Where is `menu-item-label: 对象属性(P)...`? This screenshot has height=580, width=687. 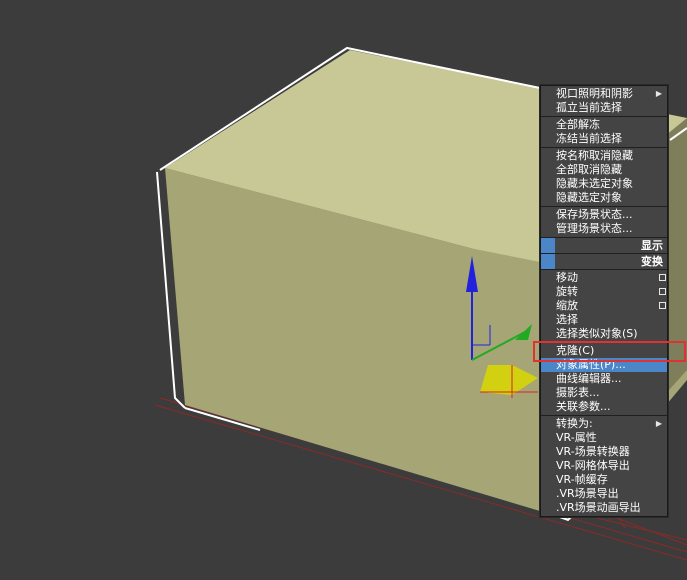 menu-item-label: 对象属性(P)... is located at coordinates (591, 364).